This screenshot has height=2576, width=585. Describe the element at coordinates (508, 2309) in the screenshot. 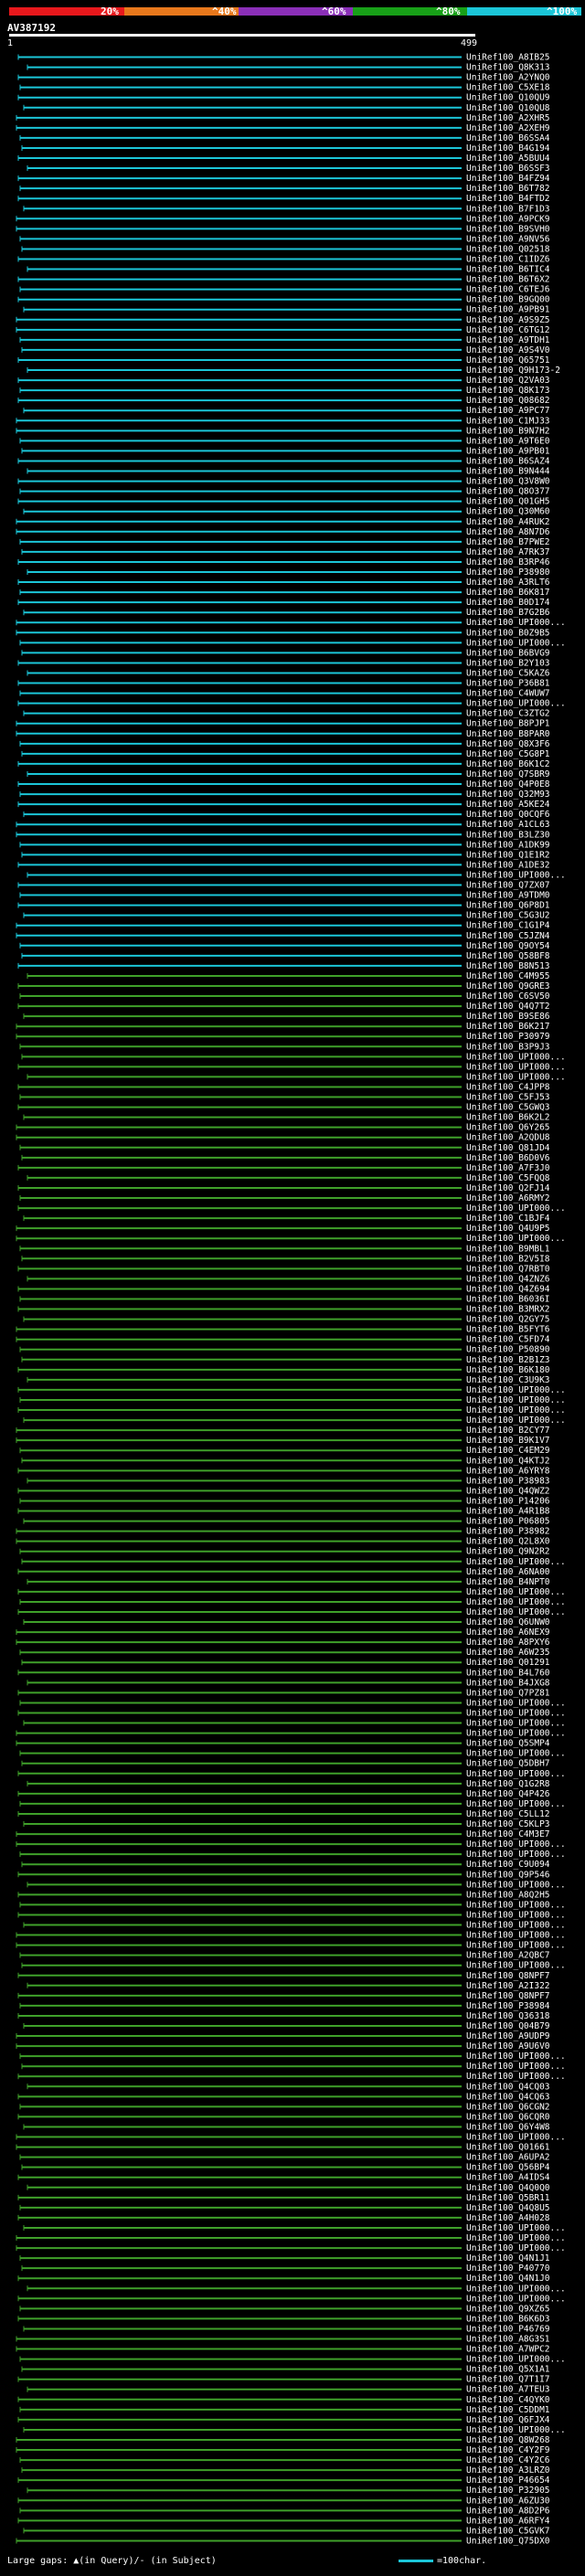

I see `hit-label: UniRef100_Q9XZ65` at that location.